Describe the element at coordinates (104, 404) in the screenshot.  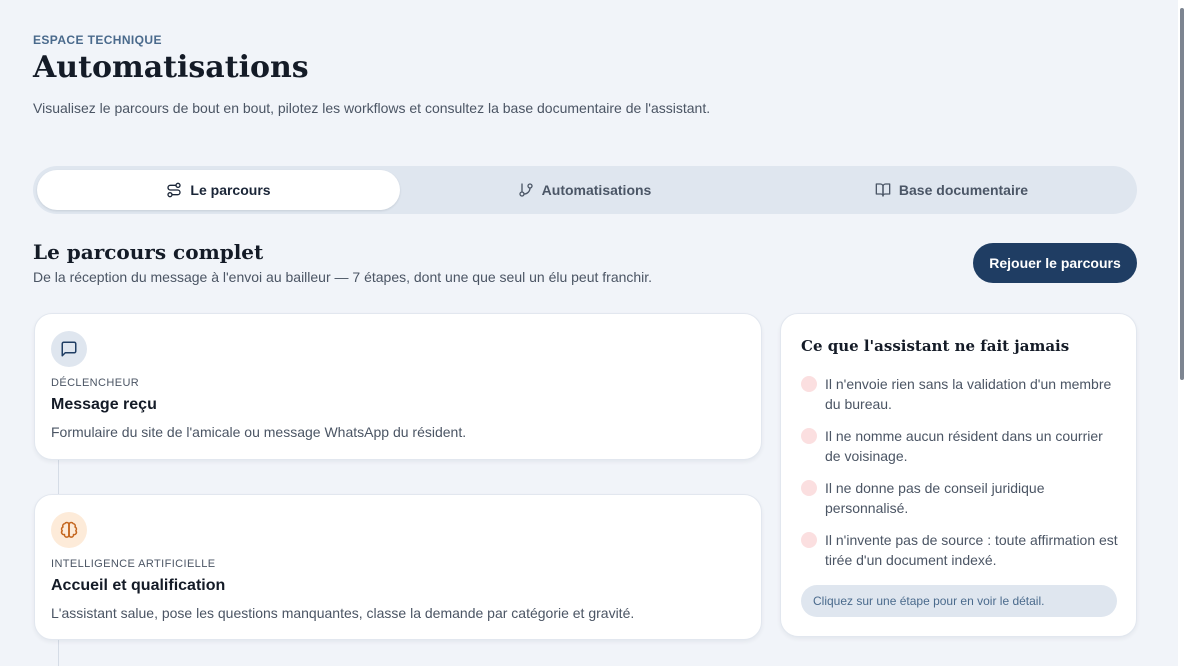
I see `step-title: Message reçu` at that location.